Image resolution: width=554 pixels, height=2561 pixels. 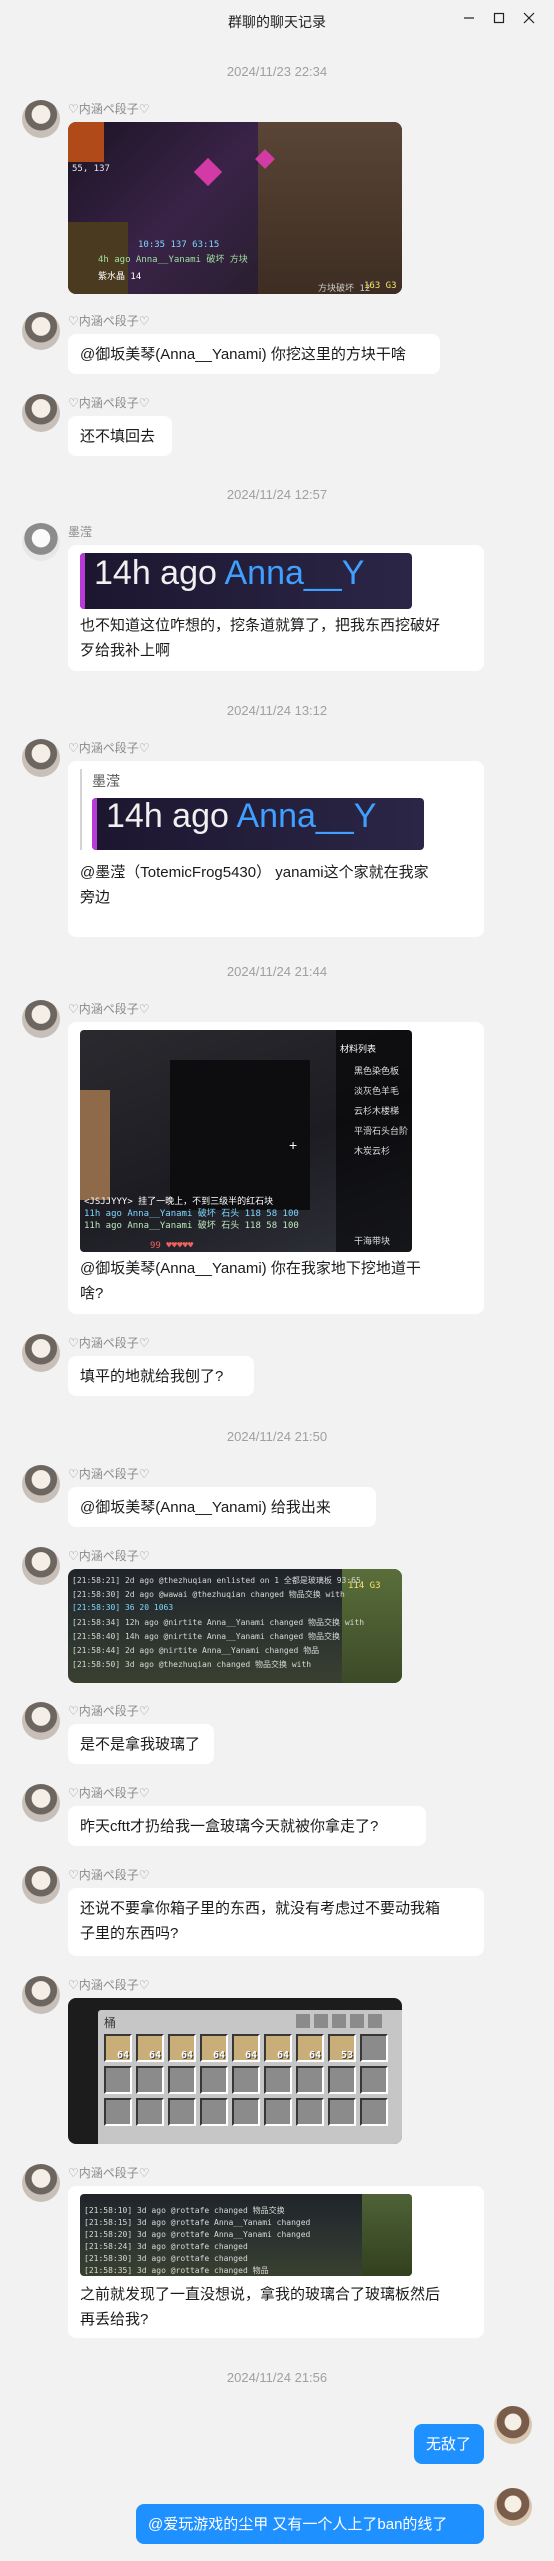 What do you see at coordinates (141, 1744) in the screenshot?
I see `message-bubble: 是不是拿我玻璃了` at bounding box center [141, 1744].